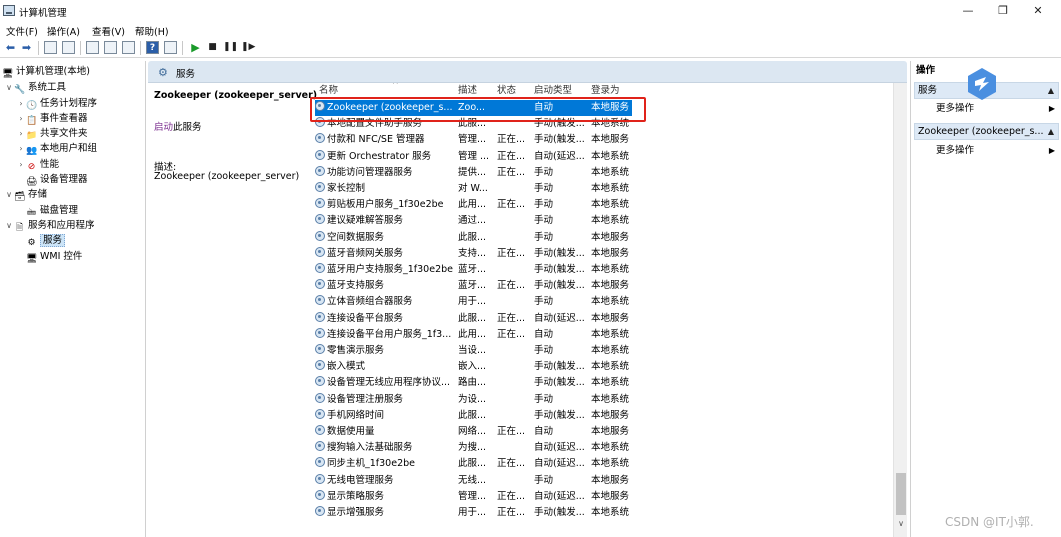  Describe the element at coordinates (587, 432) in the screenshot. I see `service-row: 数据使用量 网络... 正在... 自动 本地服务` at that location.